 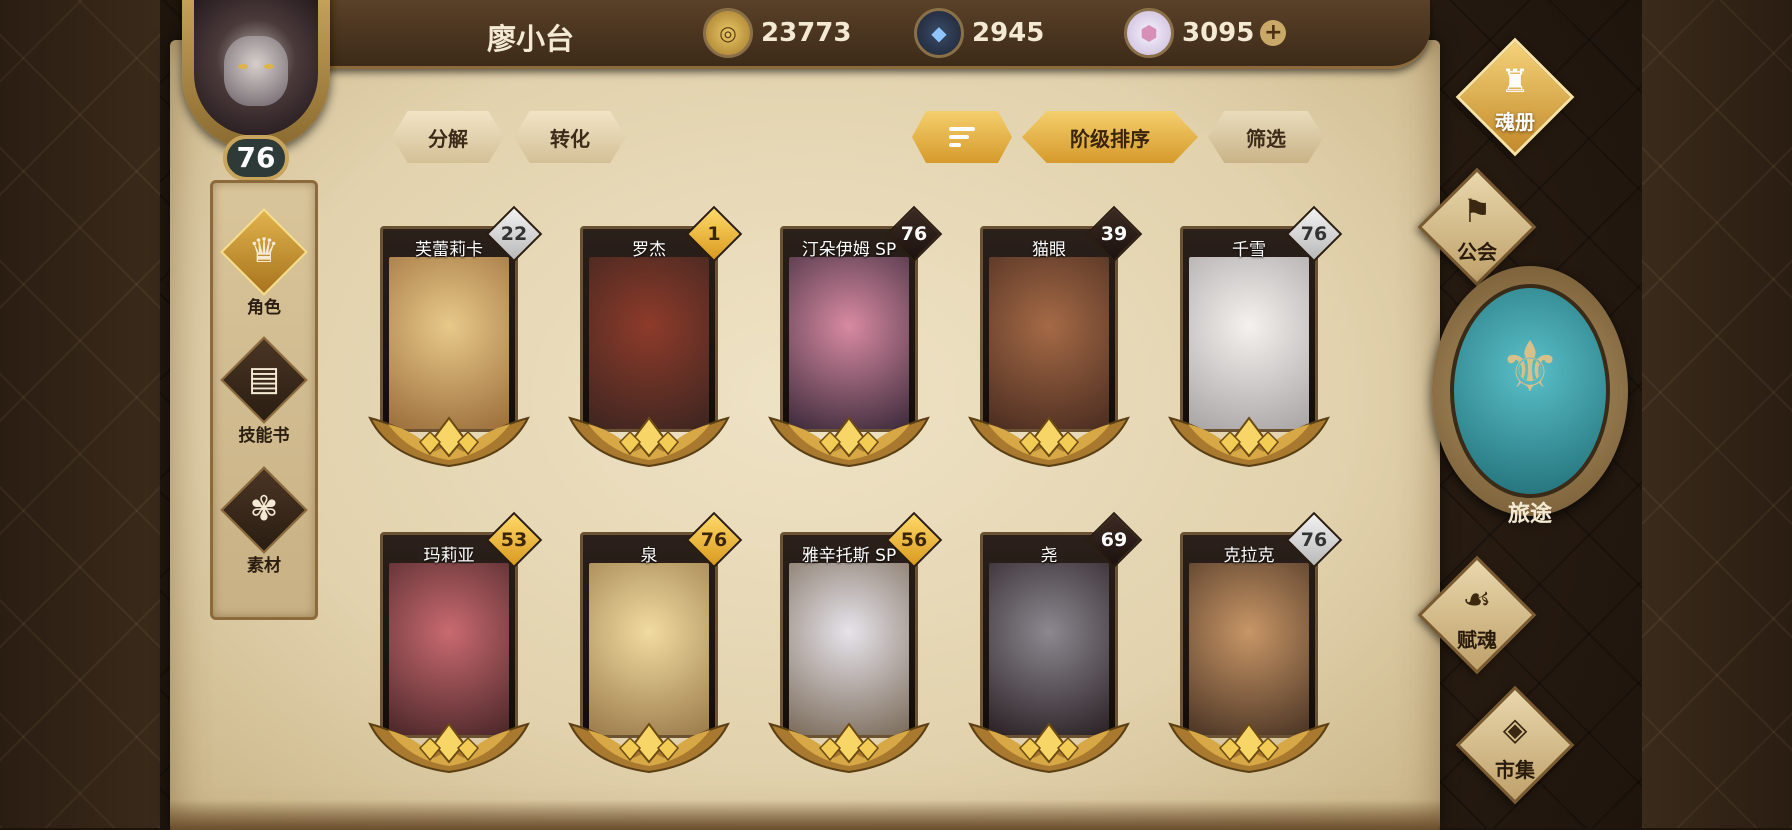 What do you see at coordinates (514, 540) in the screenshot?
I see `character-level: 53` at bounding box center [514, 540].